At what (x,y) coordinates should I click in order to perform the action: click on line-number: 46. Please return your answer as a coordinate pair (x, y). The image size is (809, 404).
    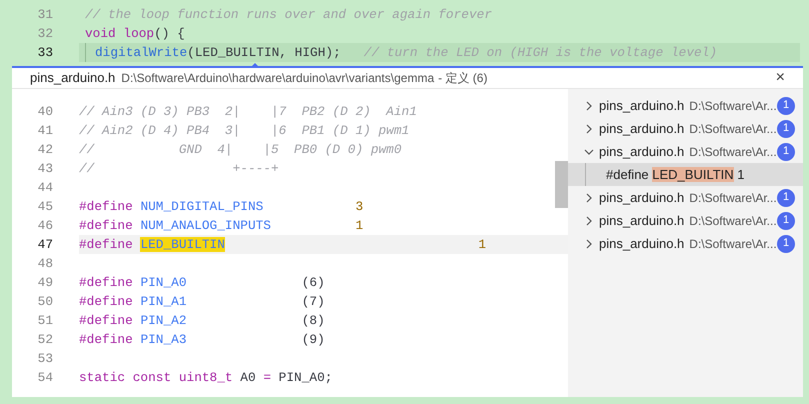
    Looking at the image, I should click on (45, 225).